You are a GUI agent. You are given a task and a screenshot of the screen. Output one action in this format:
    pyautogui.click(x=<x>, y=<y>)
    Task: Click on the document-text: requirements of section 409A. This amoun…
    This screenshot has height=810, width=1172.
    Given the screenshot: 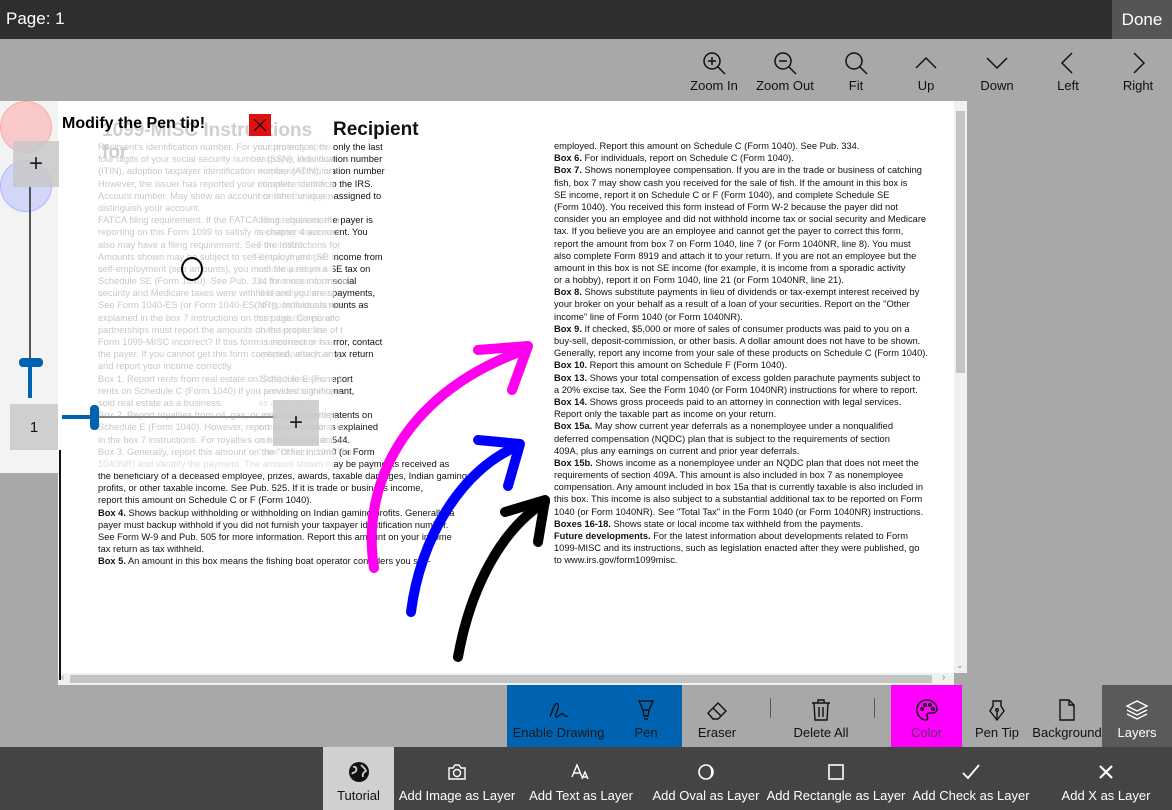 What is the action you would take?
    pyautogui.click(x=729, y=475)
    